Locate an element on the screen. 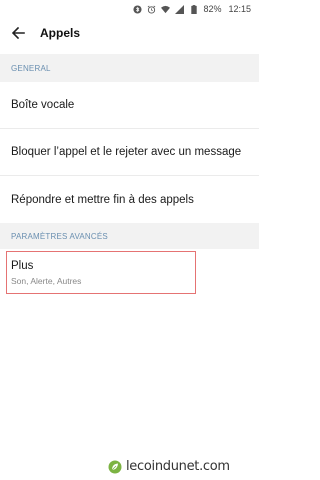 The height and width of the screenshot is (480, 320). clock: 12:15 is located at coordinates (239, 9).